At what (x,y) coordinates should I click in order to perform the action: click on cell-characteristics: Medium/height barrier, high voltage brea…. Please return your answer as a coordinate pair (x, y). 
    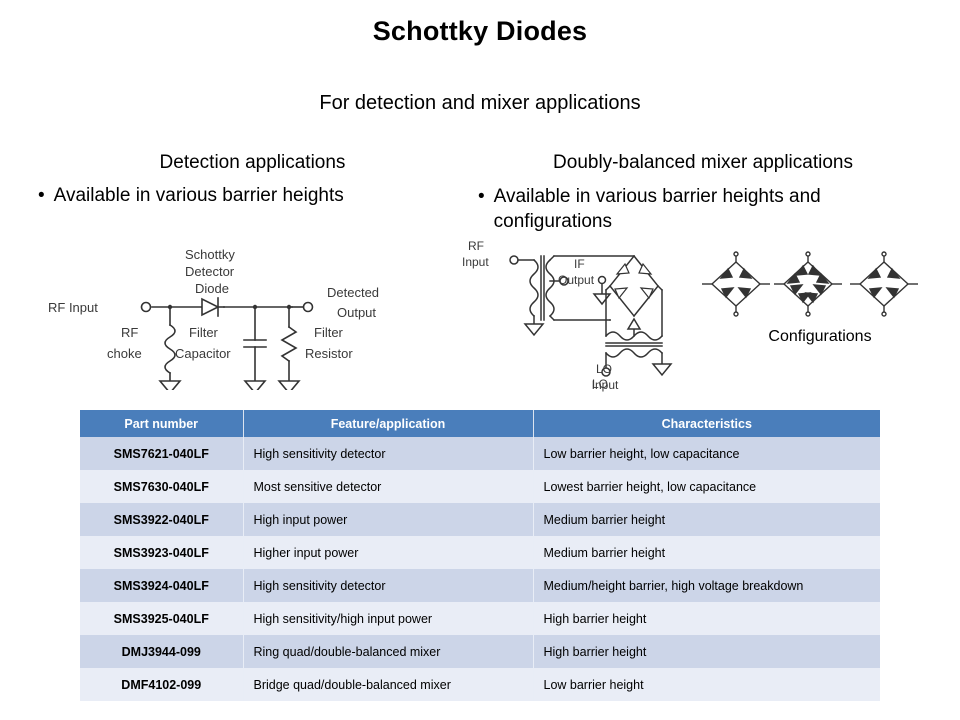
    Looking at the image, I should click on (706, 585).